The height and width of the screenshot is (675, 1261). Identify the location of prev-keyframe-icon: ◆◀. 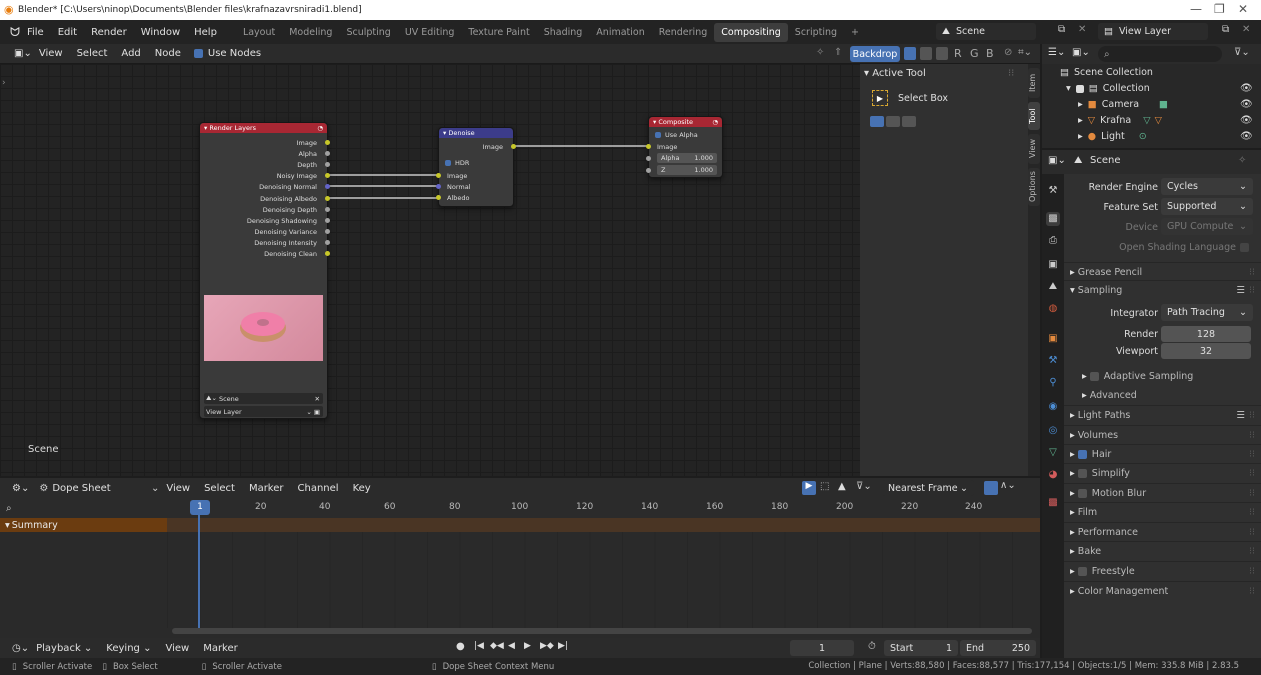
(497, 646).